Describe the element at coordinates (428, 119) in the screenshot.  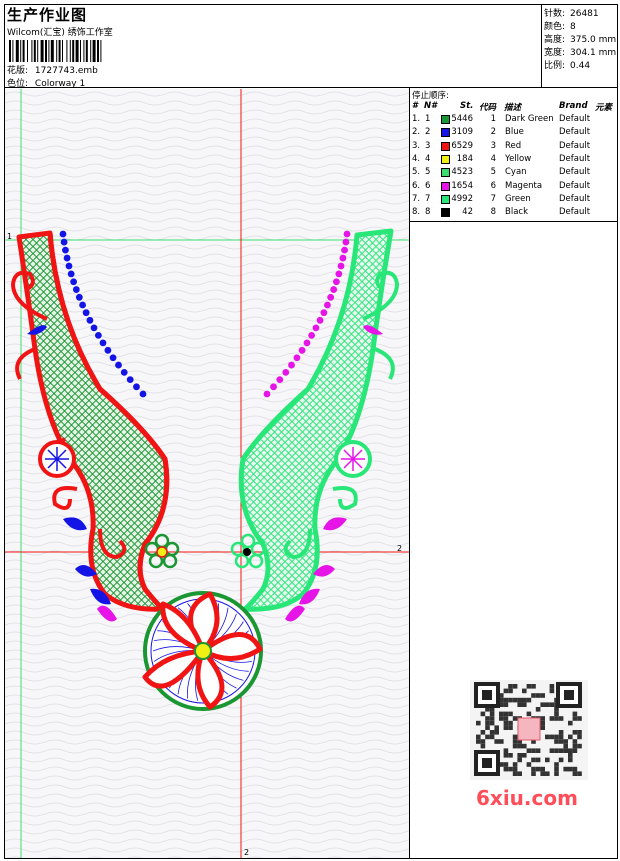
I see `stop-n: 1` at that location.